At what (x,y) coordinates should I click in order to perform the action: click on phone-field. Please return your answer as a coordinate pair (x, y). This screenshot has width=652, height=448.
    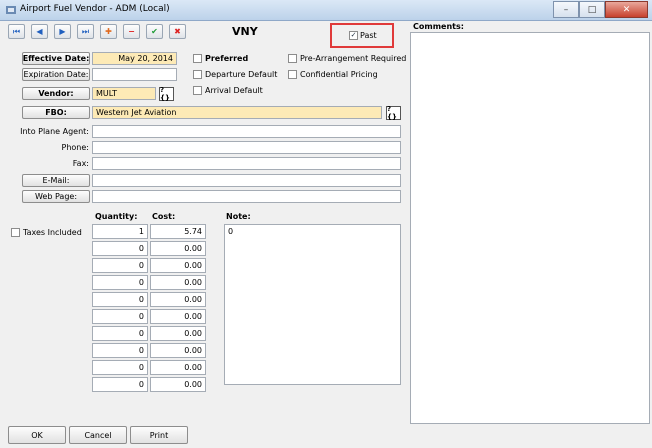
    Looking at the image, I should click on (246, 147).